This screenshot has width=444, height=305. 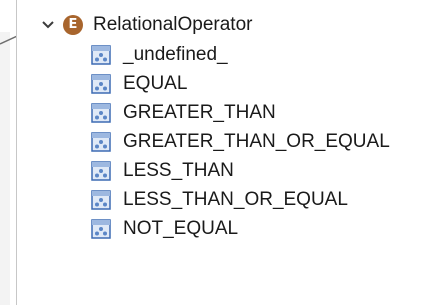 What do you see at coordinates (235, 199) in the screenshot?
I see `tree-item-label: LESS_THAN_OR_EQUAL` at bounding box center [235, 199].